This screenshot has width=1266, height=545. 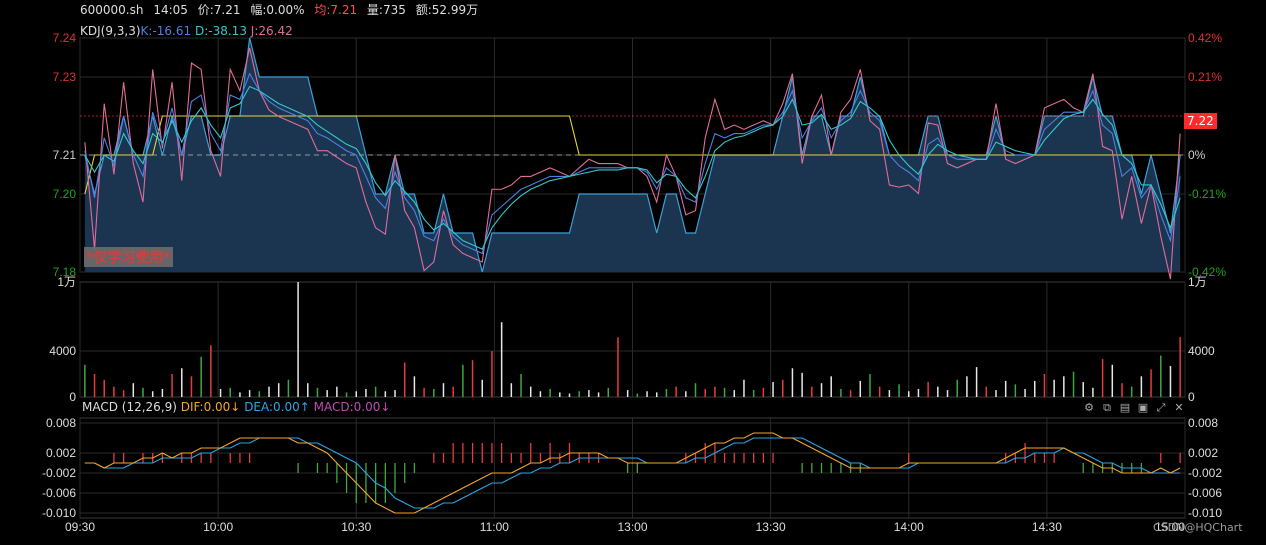 What do you see at coordinates (909, 527) in the screenshot?
I see `x-tick-label: 14:00` at bounding box center [909, 527].